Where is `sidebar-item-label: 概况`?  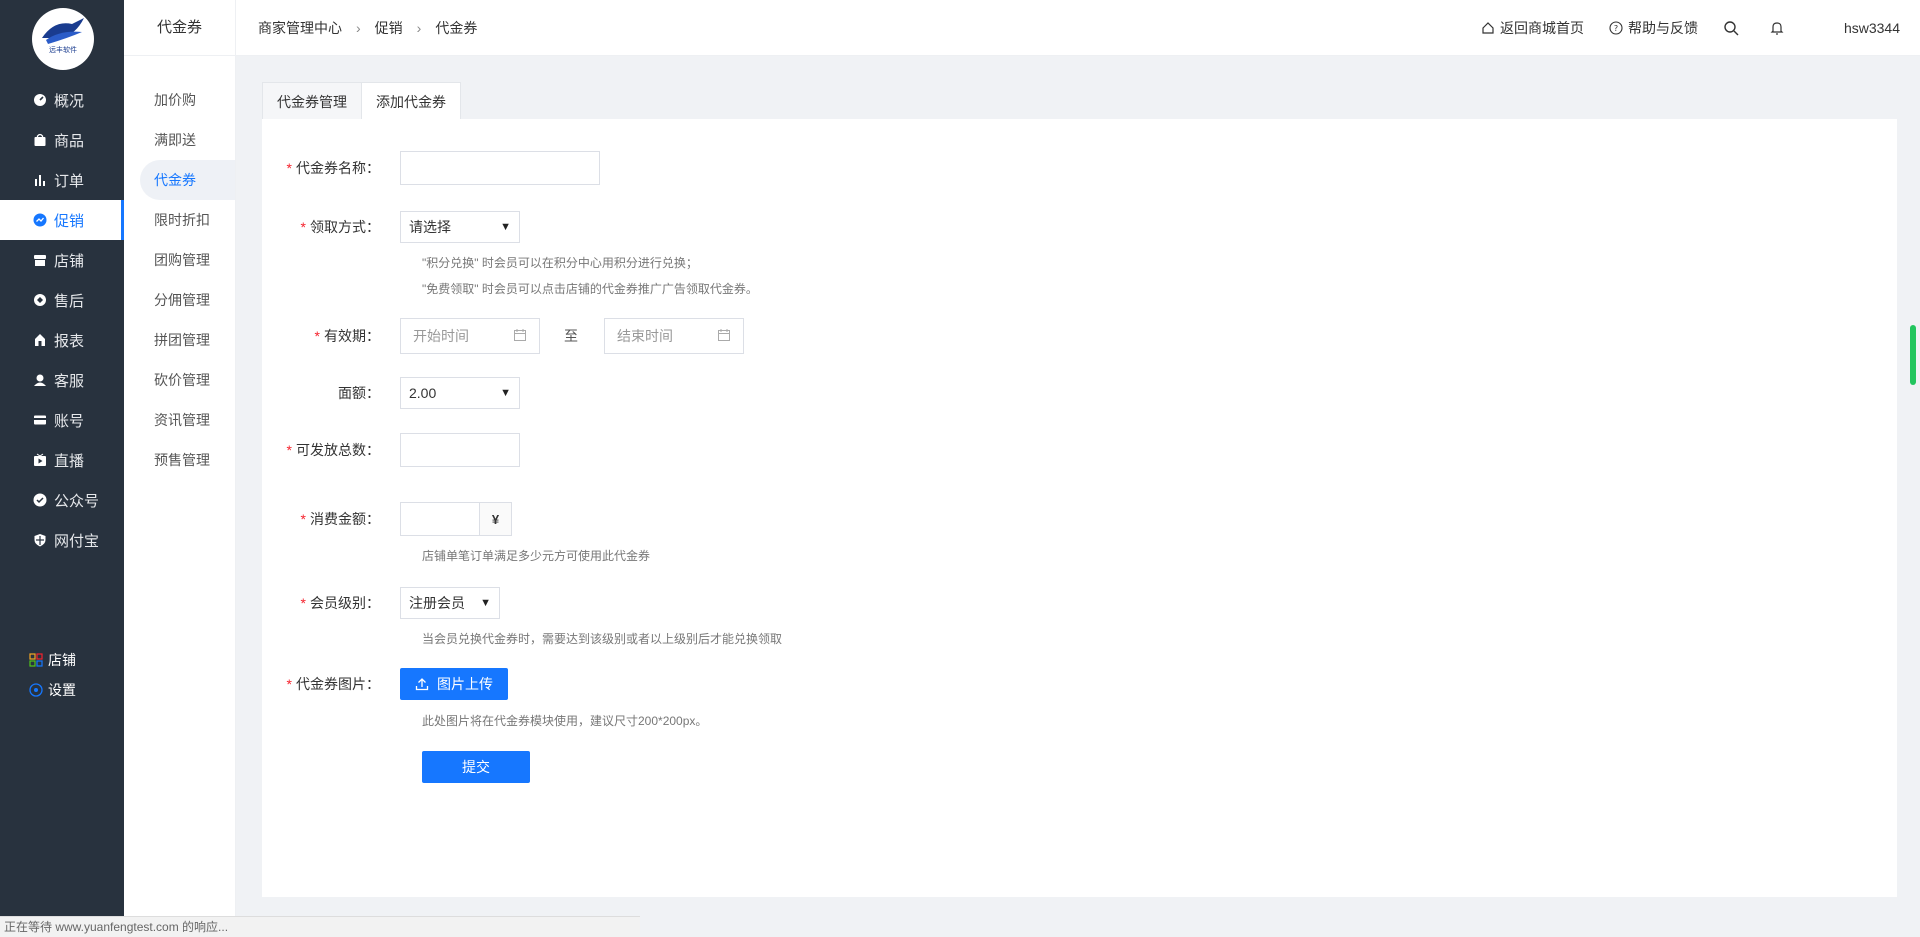 sidebar-item-label: 概况 is located at coordinates (69, 101).